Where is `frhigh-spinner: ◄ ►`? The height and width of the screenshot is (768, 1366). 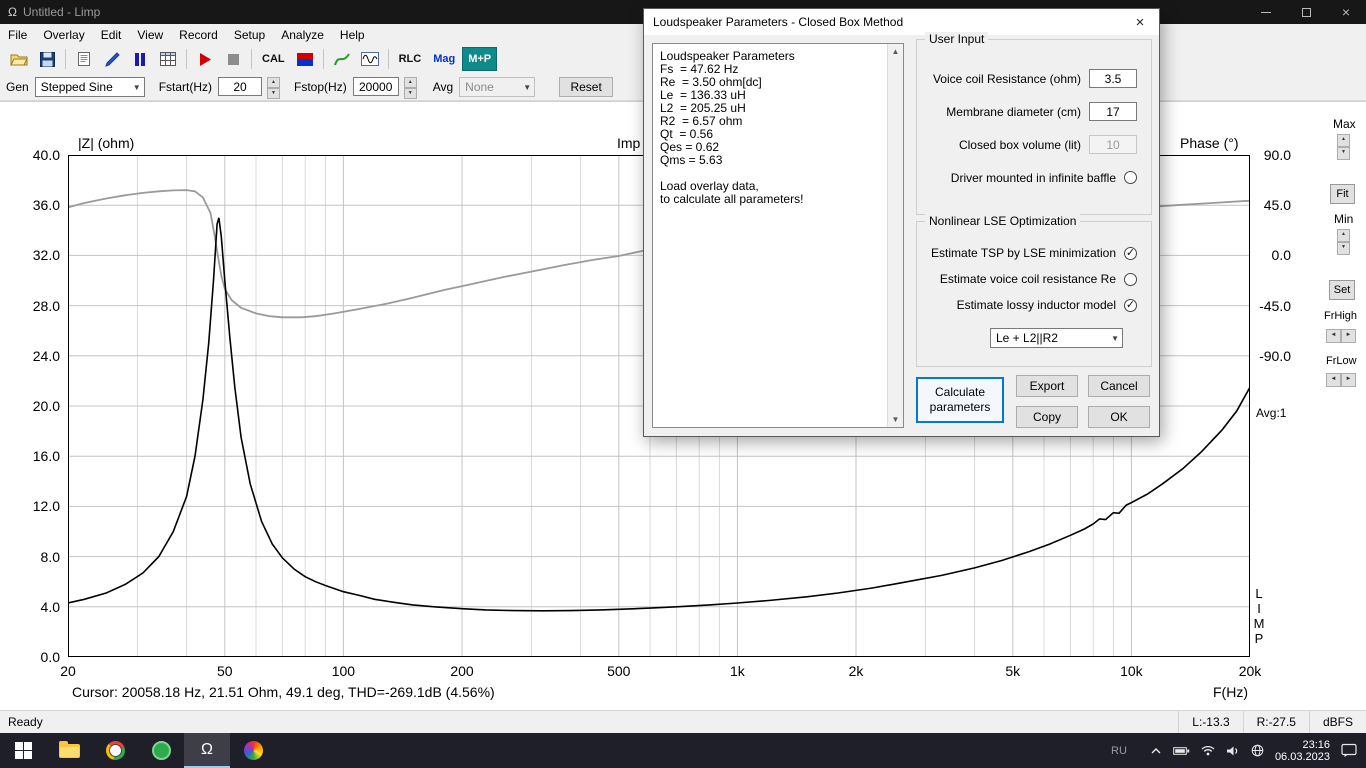 frhigh-spinner: ◄ ► is located at coordinates (1341, 336).